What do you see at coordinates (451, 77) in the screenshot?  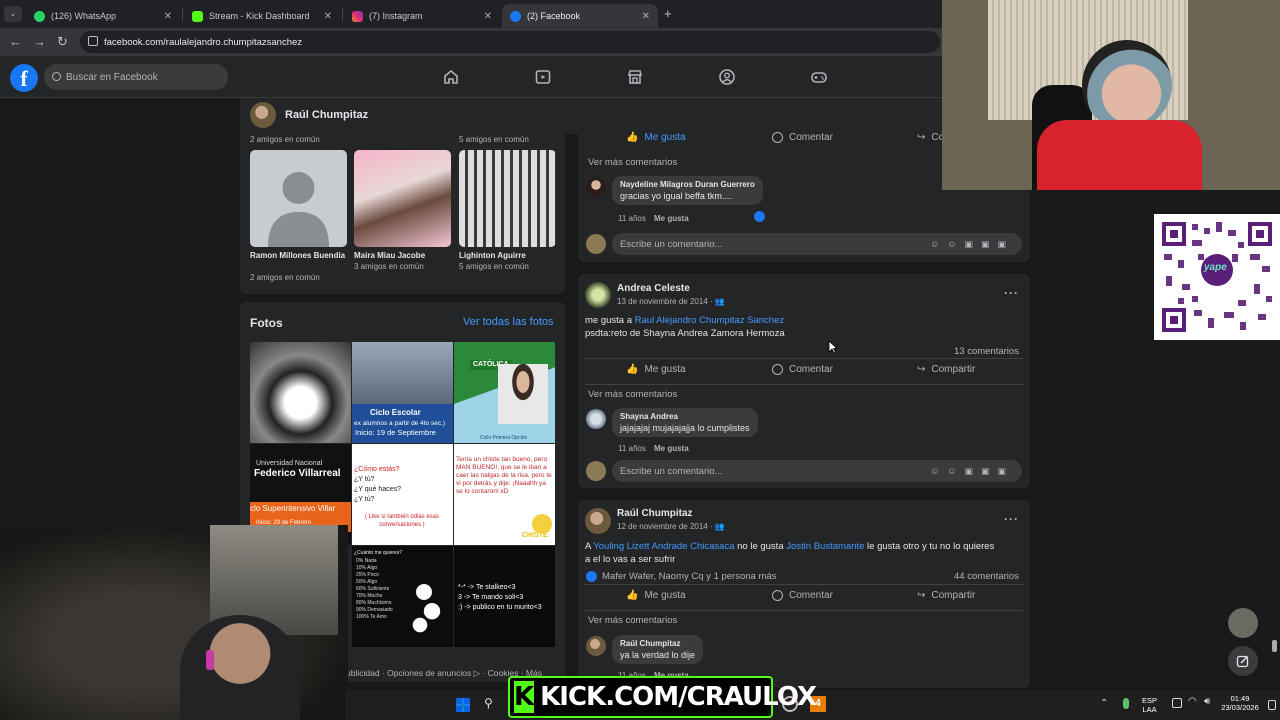 I see `home-icon` at bounding box center [451, 77].